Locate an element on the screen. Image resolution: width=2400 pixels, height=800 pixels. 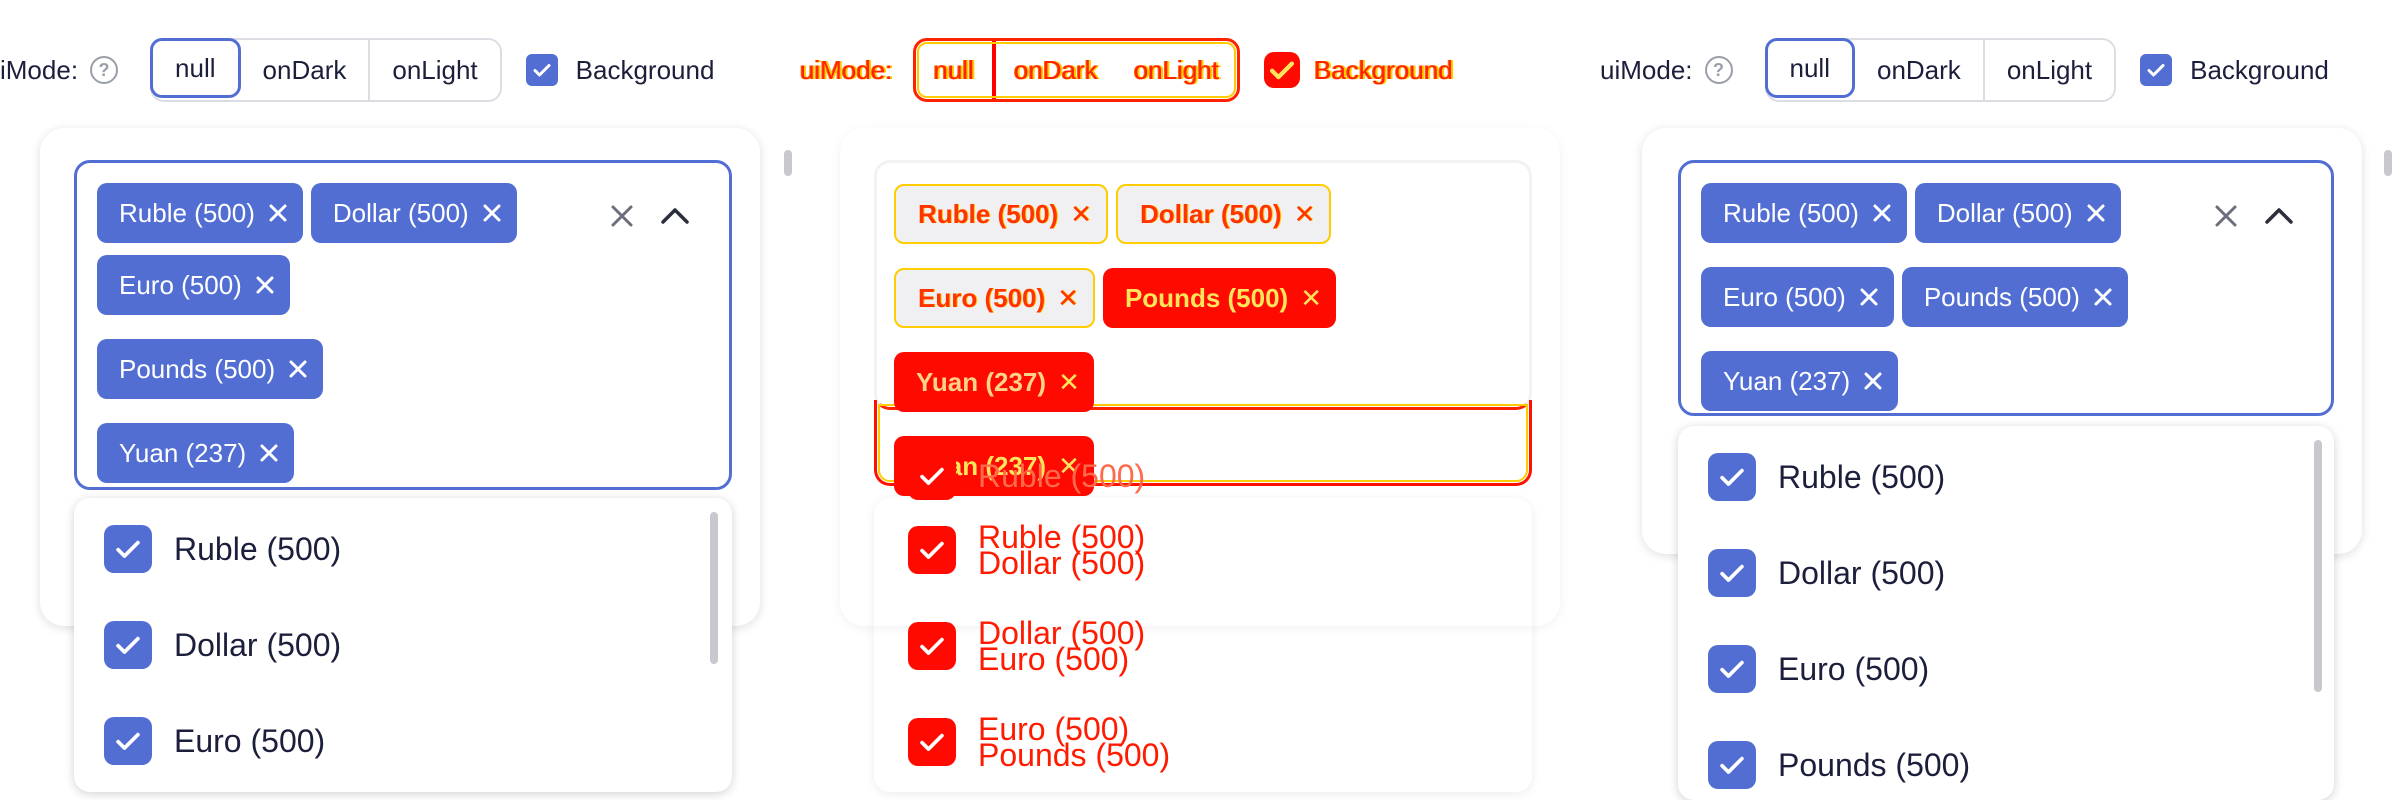
diff-option-labels: Euro (500) Pounds (500) is located at coordinates (1074, 742).